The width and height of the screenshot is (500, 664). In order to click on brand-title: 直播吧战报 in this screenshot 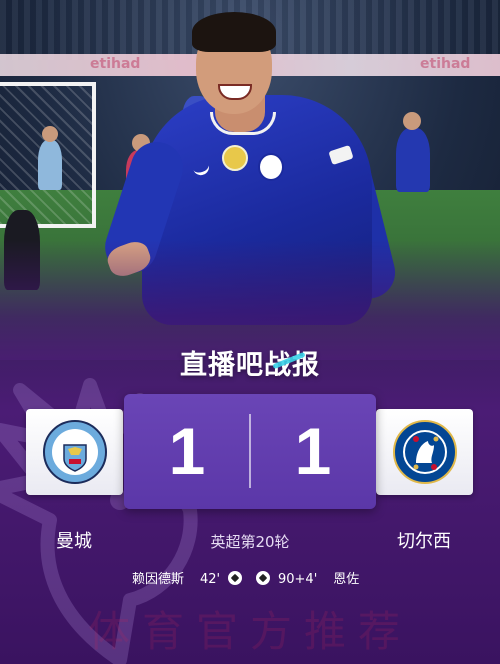, I will do `click(250, 365)`.